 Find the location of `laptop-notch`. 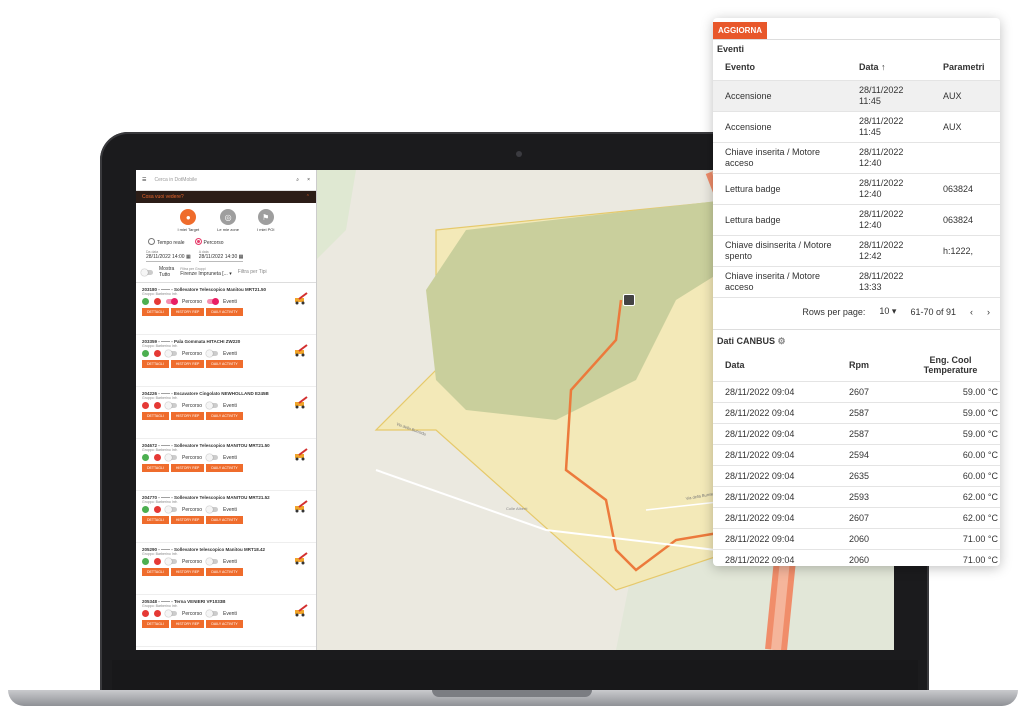

laptop-notch is located at coordinates (512, 693).